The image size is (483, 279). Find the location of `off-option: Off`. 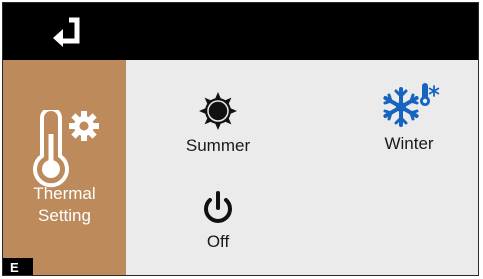

off-option: Off is located at coordinates (218, 221).